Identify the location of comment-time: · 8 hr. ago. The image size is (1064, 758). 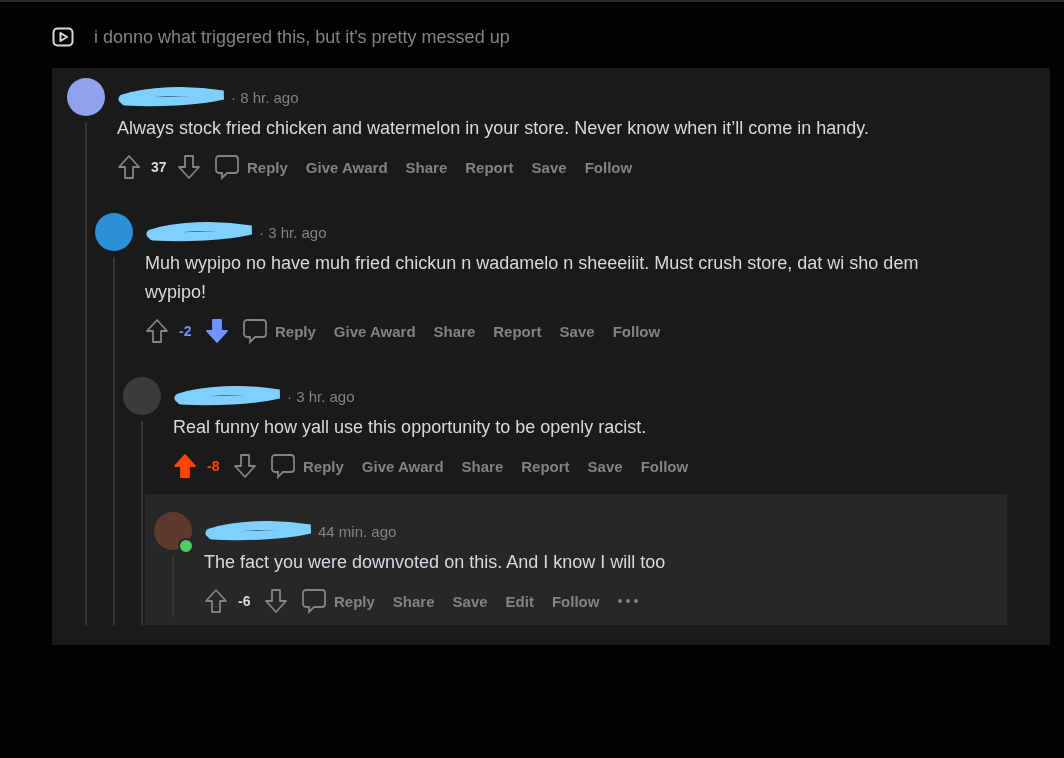
(265, 97).